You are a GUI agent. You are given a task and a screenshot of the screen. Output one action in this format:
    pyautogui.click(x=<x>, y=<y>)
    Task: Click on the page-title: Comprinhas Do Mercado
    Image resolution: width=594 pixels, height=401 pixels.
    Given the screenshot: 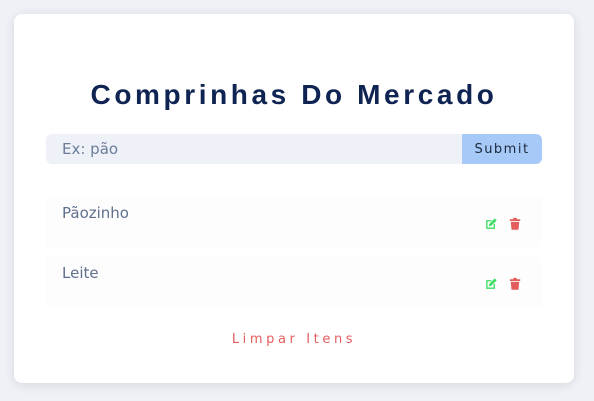 What is the action you would take?
    pyautogui.click(x=294, y=94)
    